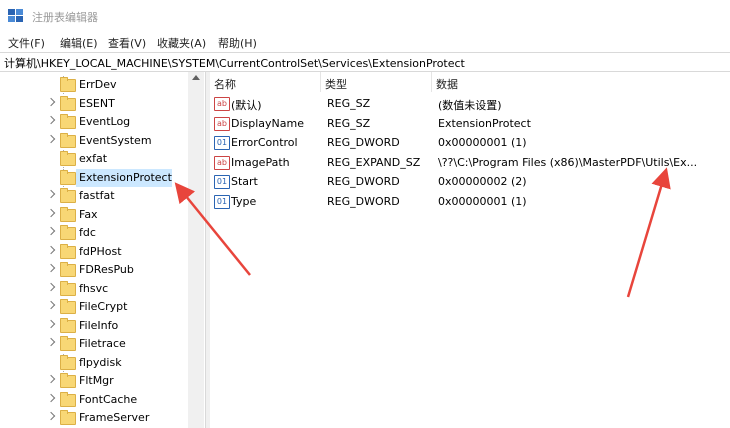 The height and width of the screenshot is (428, 730). Describe the element at coordinates (94, 159) in the screenshot. I see `tree-item: exfat` at that location.